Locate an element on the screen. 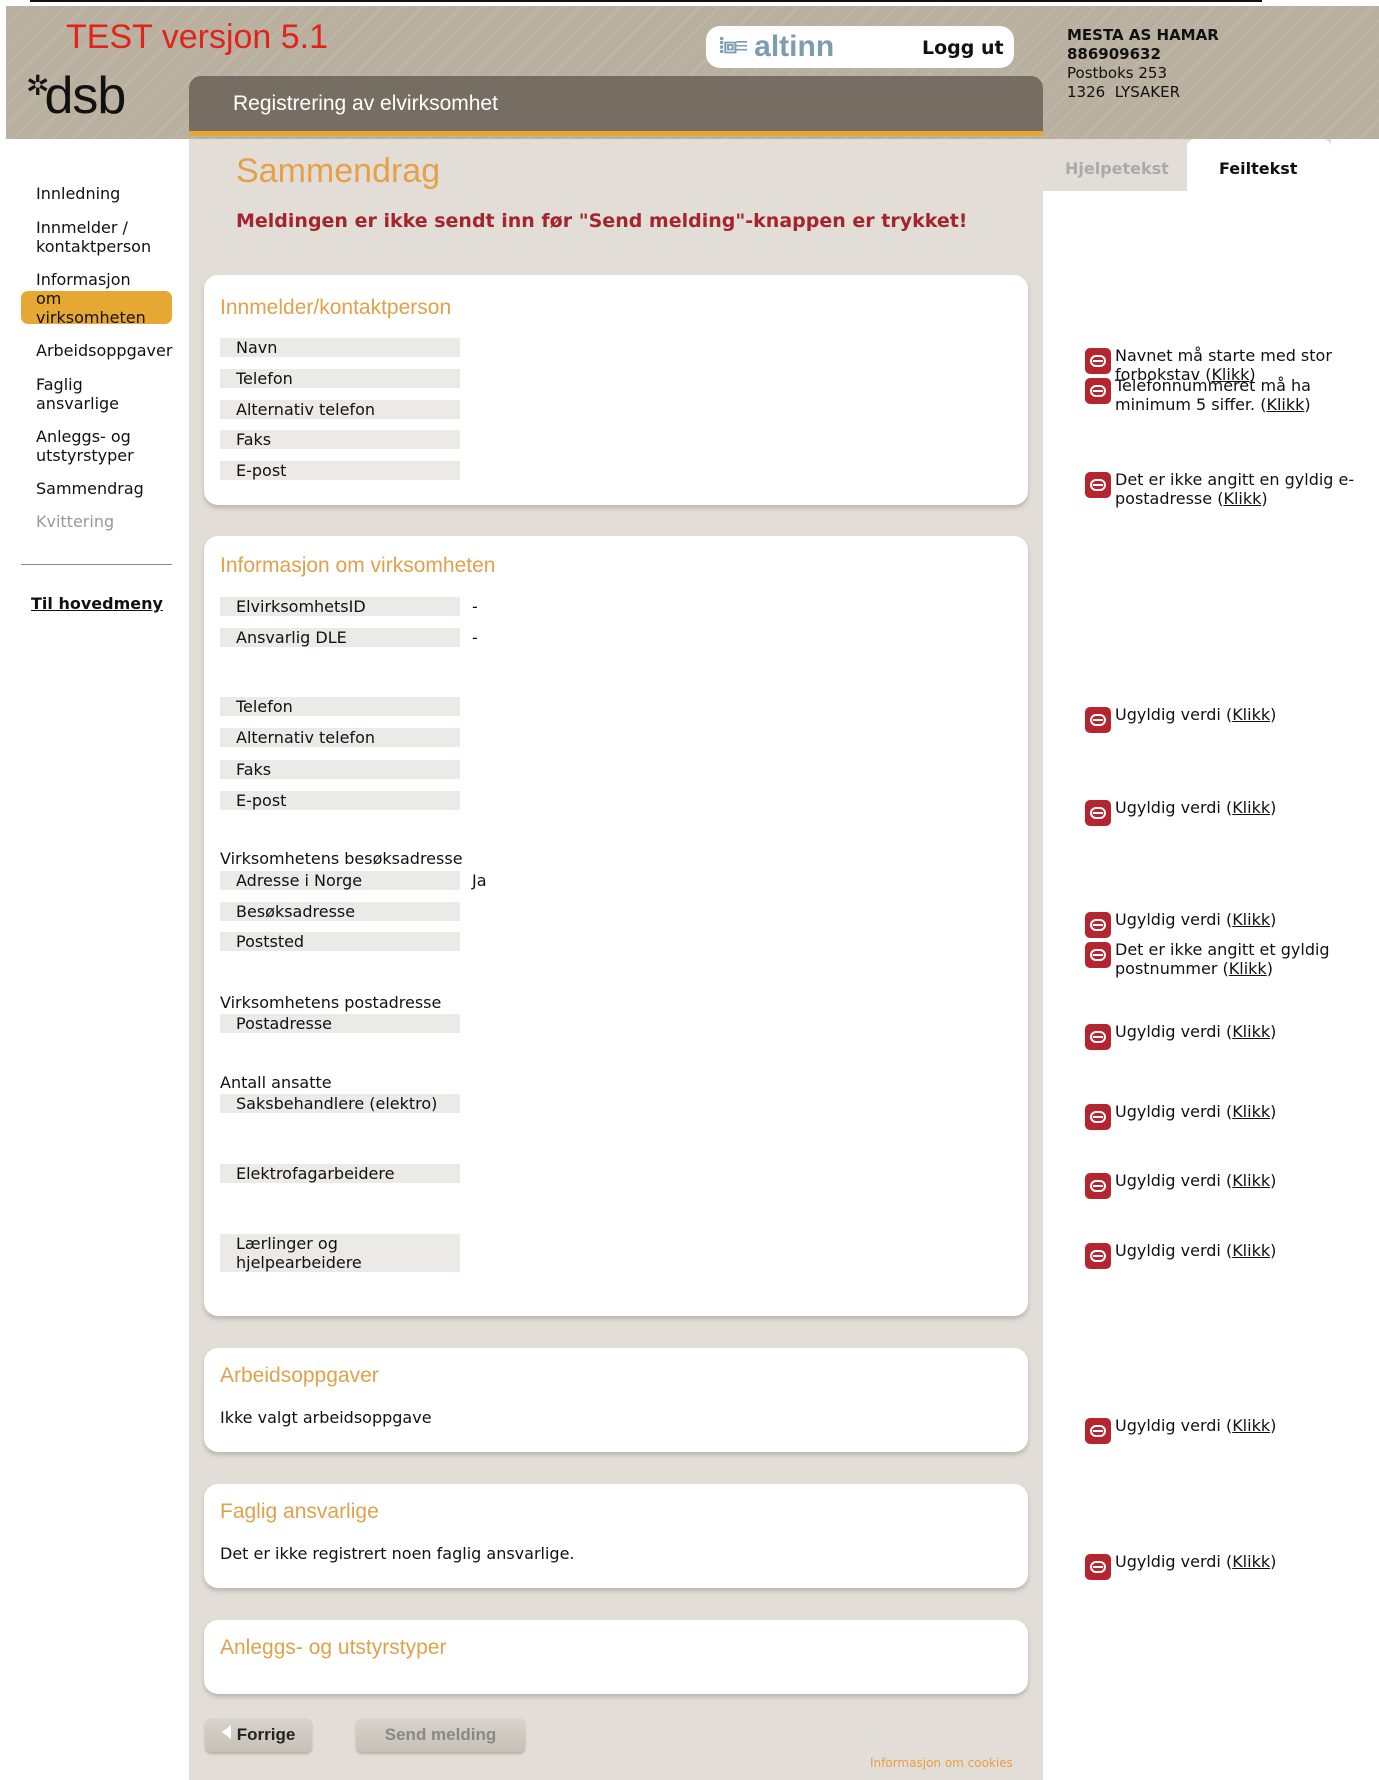 The height and width of the screenshot is (1780, 1379). side-tabs: Hjelpetekst Feiltekst is located at coordinates (1187, 165).